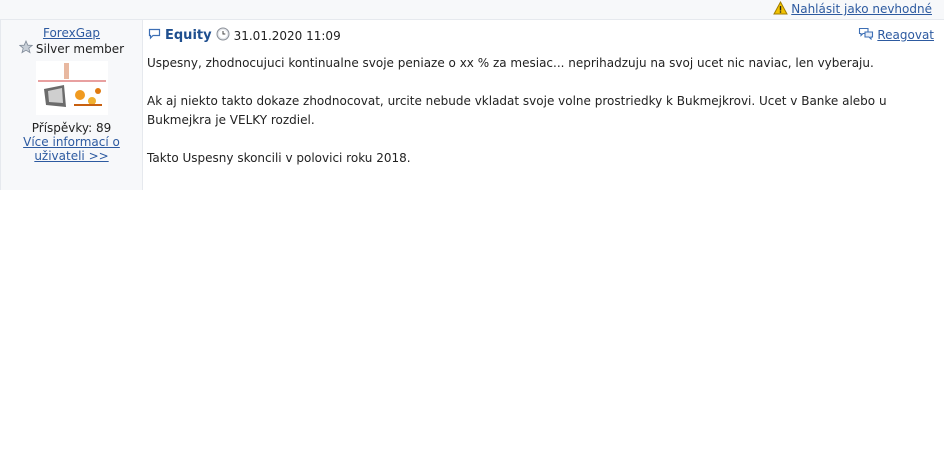  I want to click on author-name-link: ForexGap, so click(71, 33).